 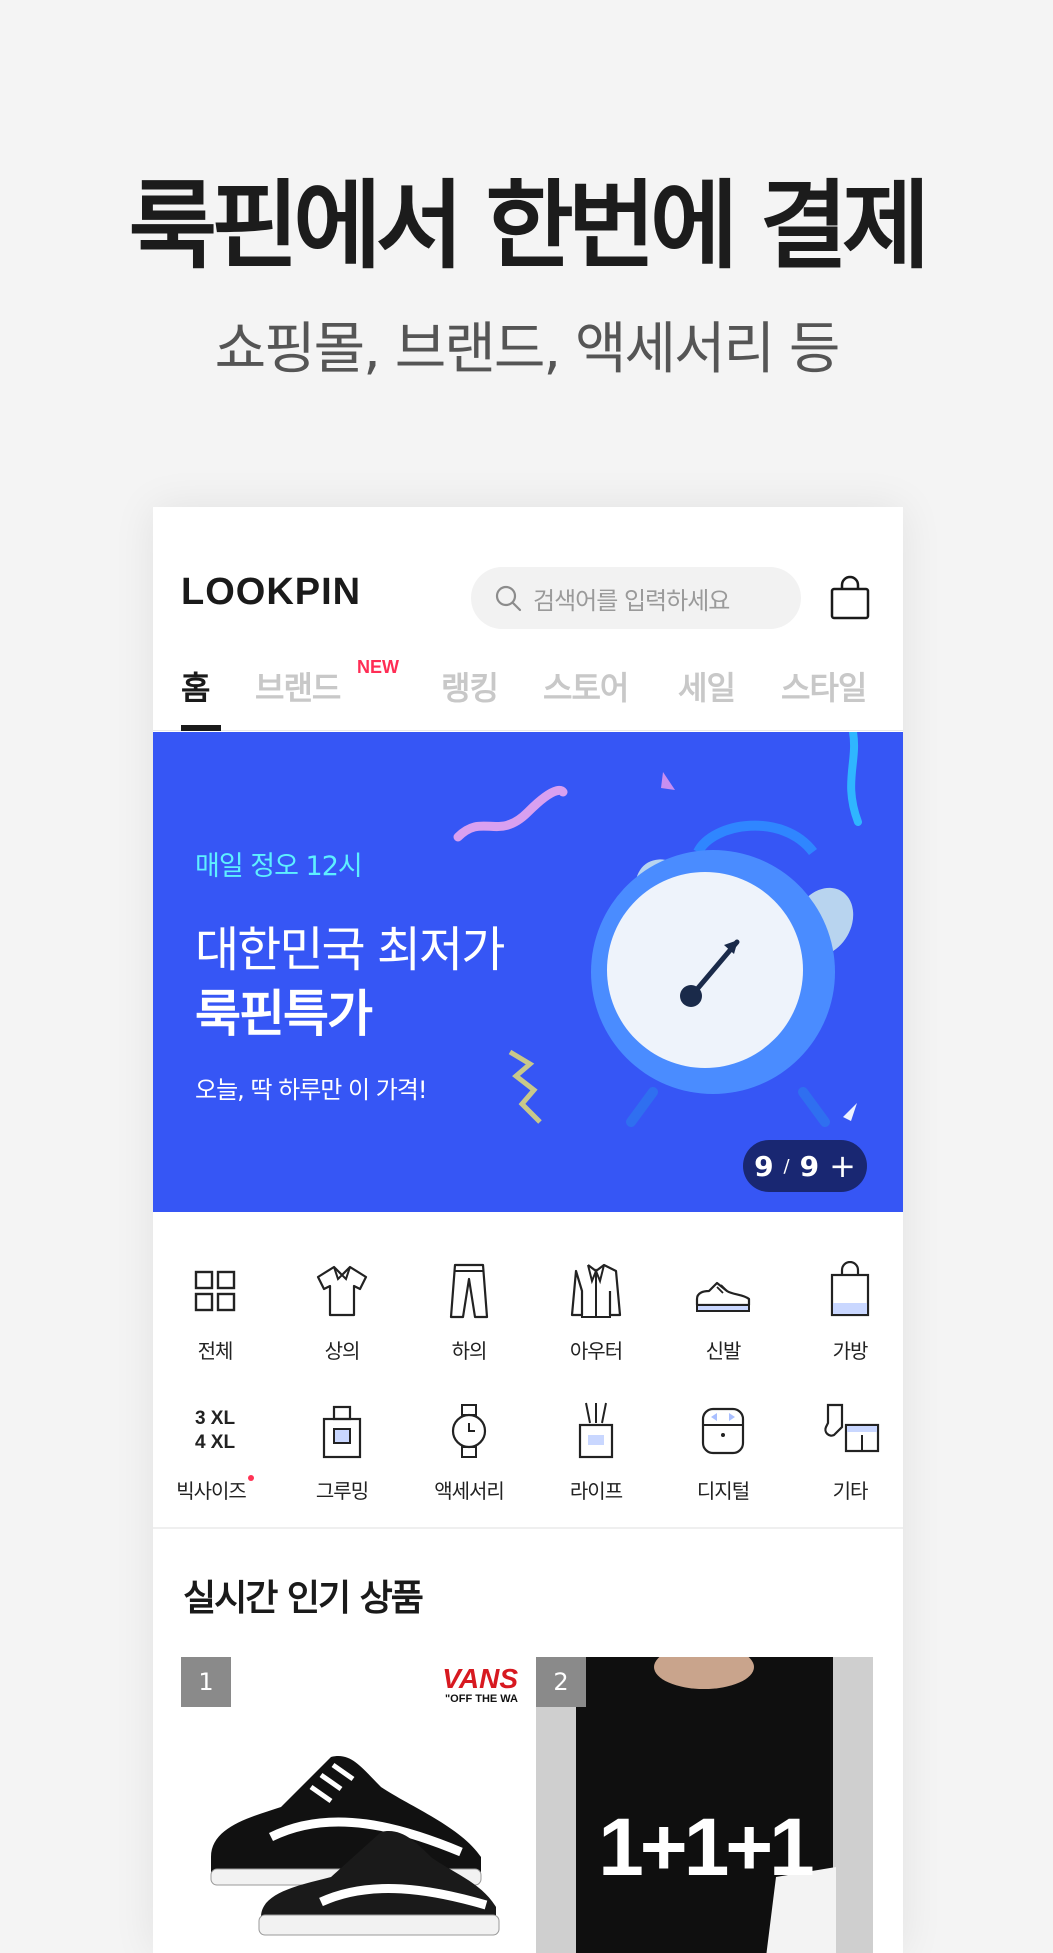 What do you see at coordinates (469, 1431) in the screenshot?
I see `watch-icon` at bounding box center [469, 1431].